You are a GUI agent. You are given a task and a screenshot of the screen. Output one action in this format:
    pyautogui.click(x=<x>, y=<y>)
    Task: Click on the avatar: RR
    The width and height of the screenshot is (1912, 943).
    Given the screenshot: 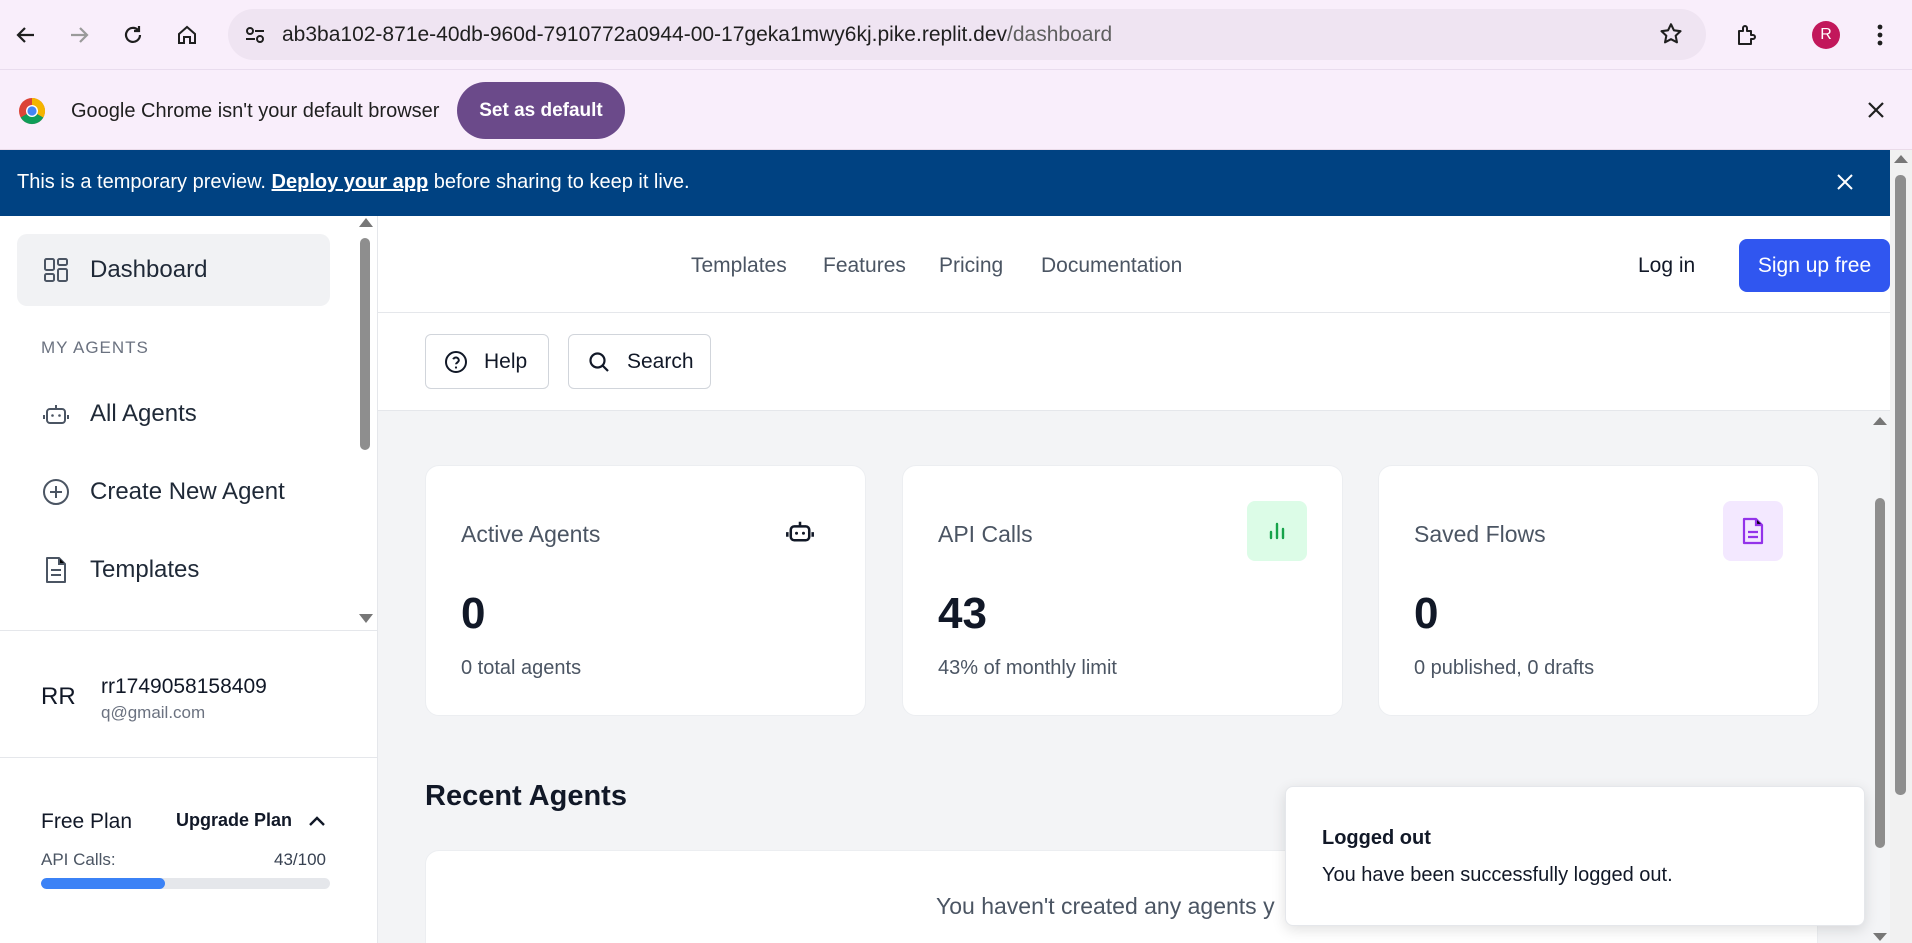 What is the action you would take?
    pyautogui.click(x=58, y=696)
    